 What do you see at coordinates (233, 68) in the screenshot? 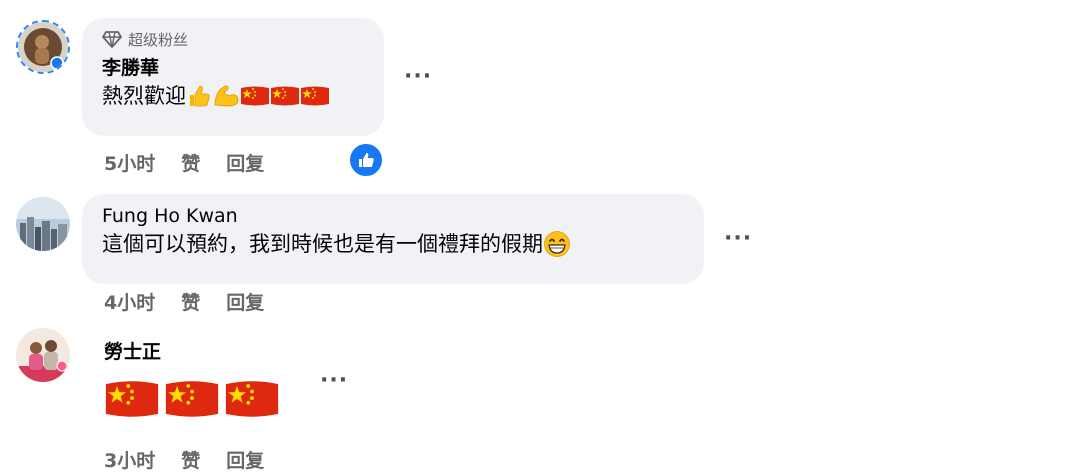
I see `author-name: 李勝華` at bounding box center [233, 68].